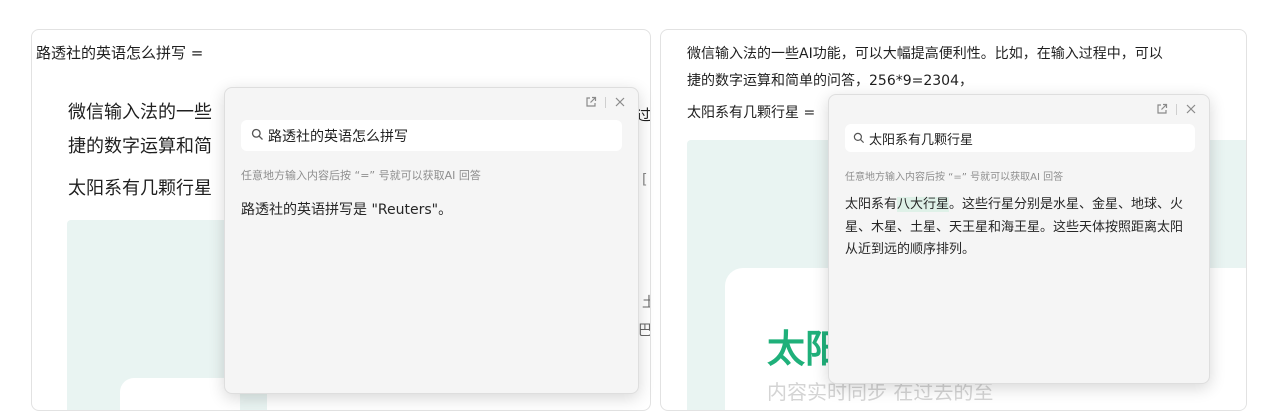 This screenshot has height=411, width=1280. I want to click on doc-query-line: 路透社的英语怎么拼写 =, so click(119, 52).